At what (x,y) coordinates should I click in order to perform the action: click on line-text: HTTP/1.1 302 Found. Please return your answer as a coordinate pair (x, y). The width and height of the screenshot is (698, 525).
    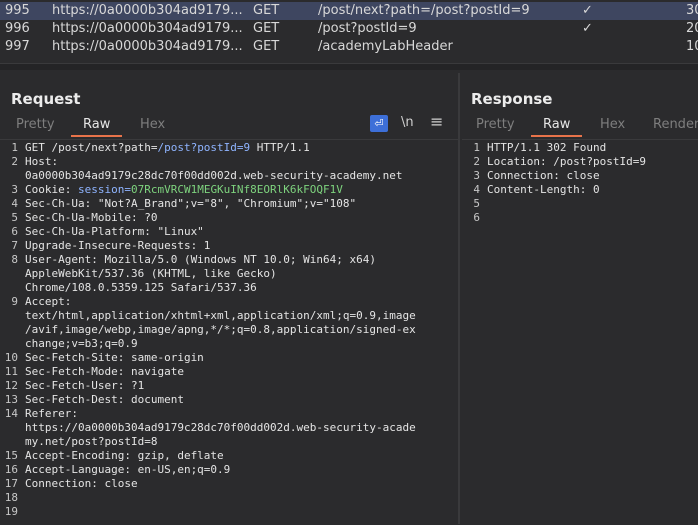
    Looking at the image, I should click on (546, 148).